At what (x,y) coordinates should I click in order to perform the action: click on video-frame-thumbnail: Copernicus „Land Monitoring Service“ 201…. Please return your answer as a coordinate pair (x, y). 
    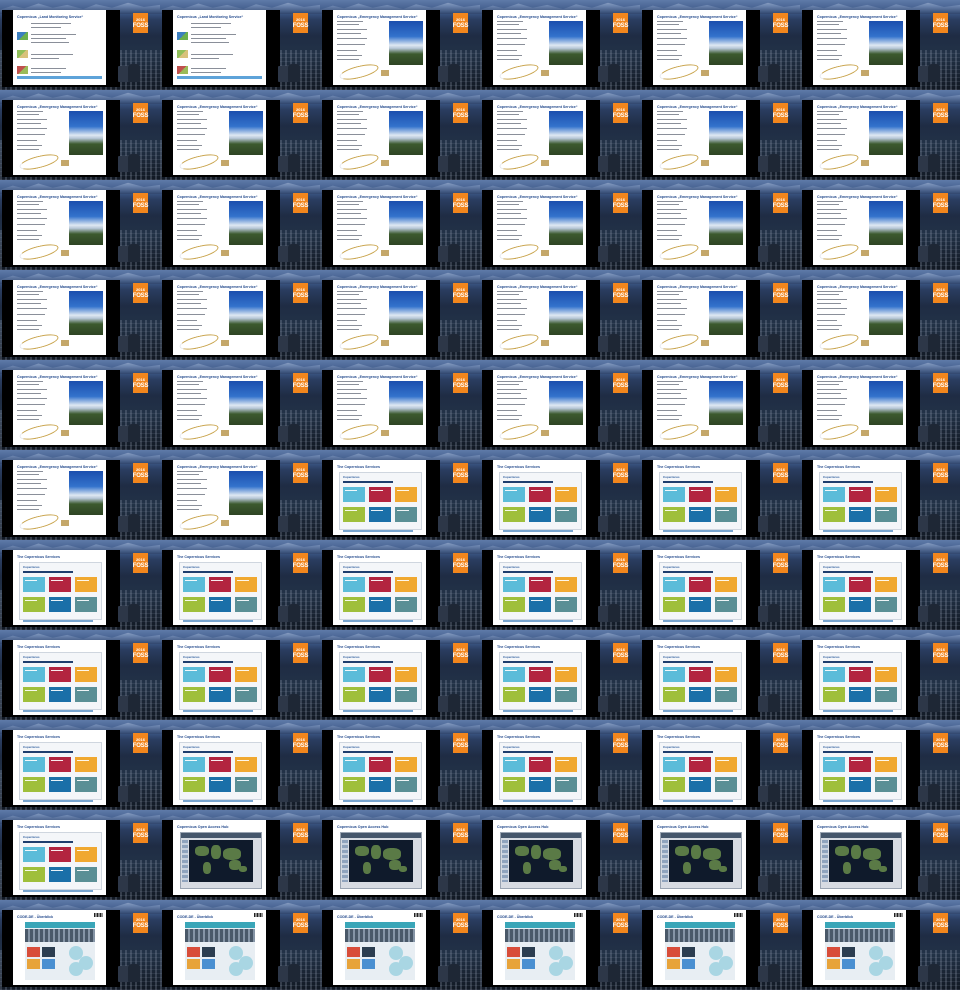
    Looking at the image, I should click on (80, 45).